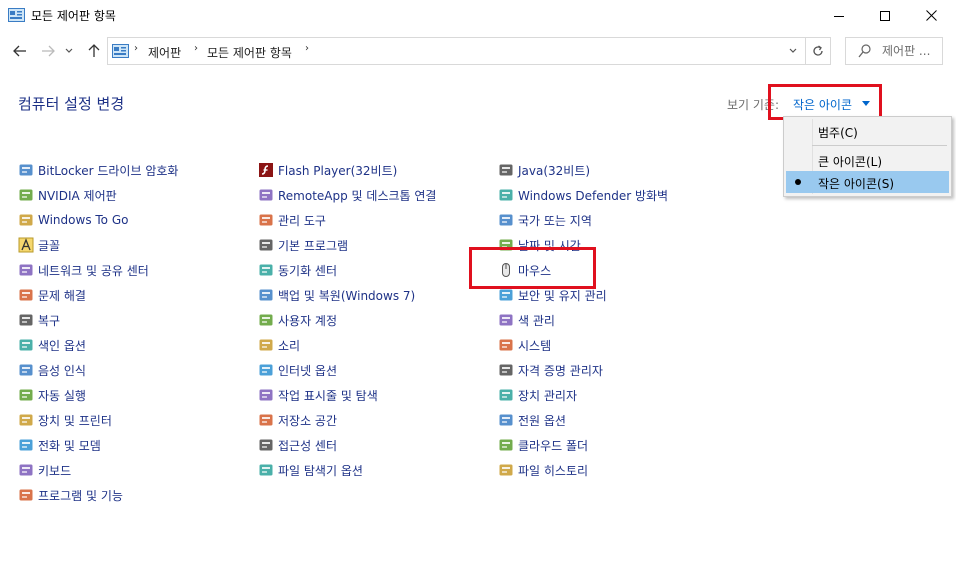  What do you see at coordinates (297, 320) in the screenshot?
I see `control-panel-item-user-accounts: 사용자 계정` at bounding box center [297, 320].